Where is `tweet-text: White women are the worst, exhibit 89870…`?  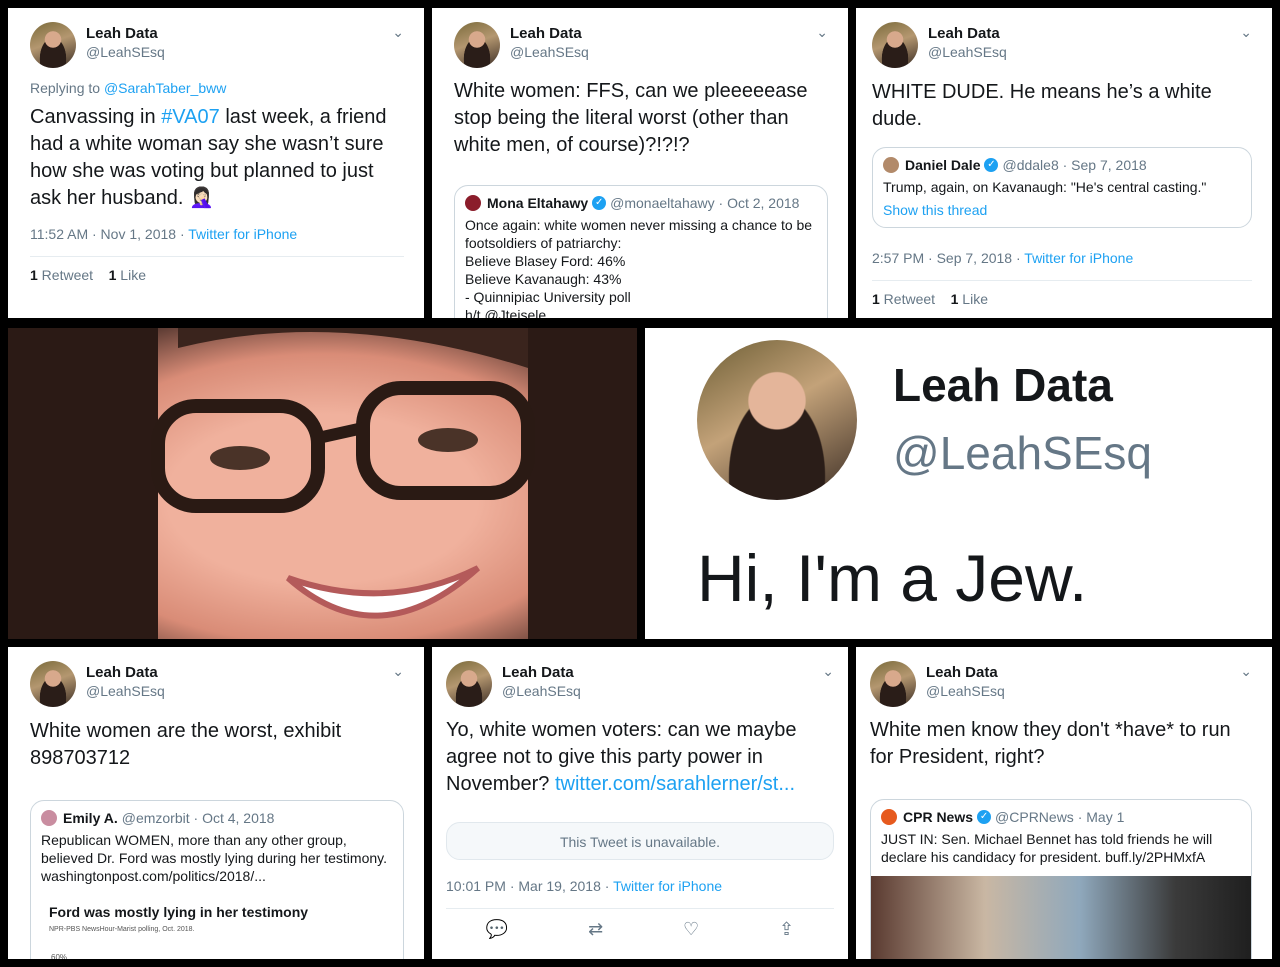
tweet-text: White women are the worst, exhibit 89870… is located at coordinates (186, 744).